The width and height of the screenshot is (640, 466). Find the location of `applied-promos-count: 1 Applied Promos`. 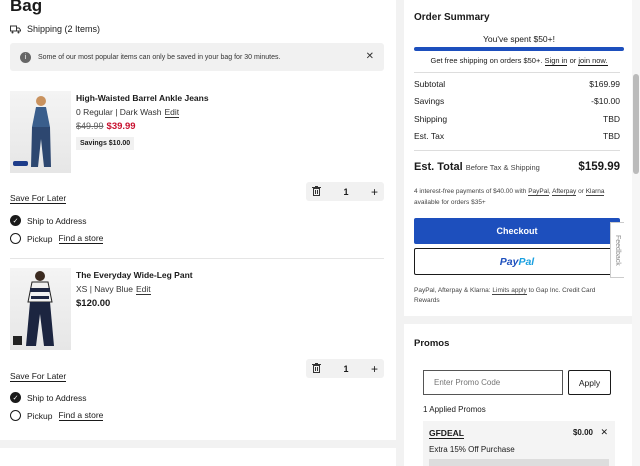

applied-promos-count: 1 Applied Promos is located at coordinates (454, 409).